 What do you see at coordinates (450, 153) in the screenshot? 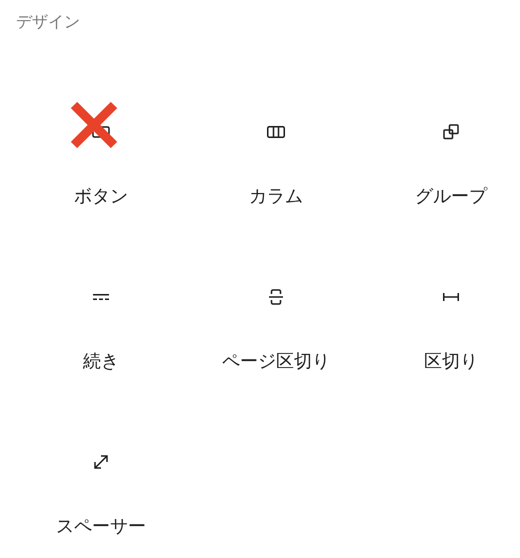
I see `block-item: グループ` at bounding box center [450, 153].